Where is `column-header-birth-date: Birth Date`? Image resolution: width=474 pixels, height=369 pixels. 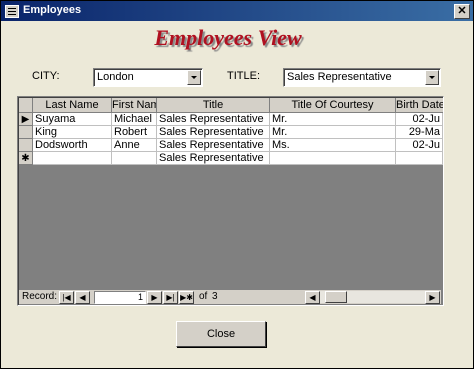 column-header-birth-date: Birth Date is located at coordinates (419, 105).